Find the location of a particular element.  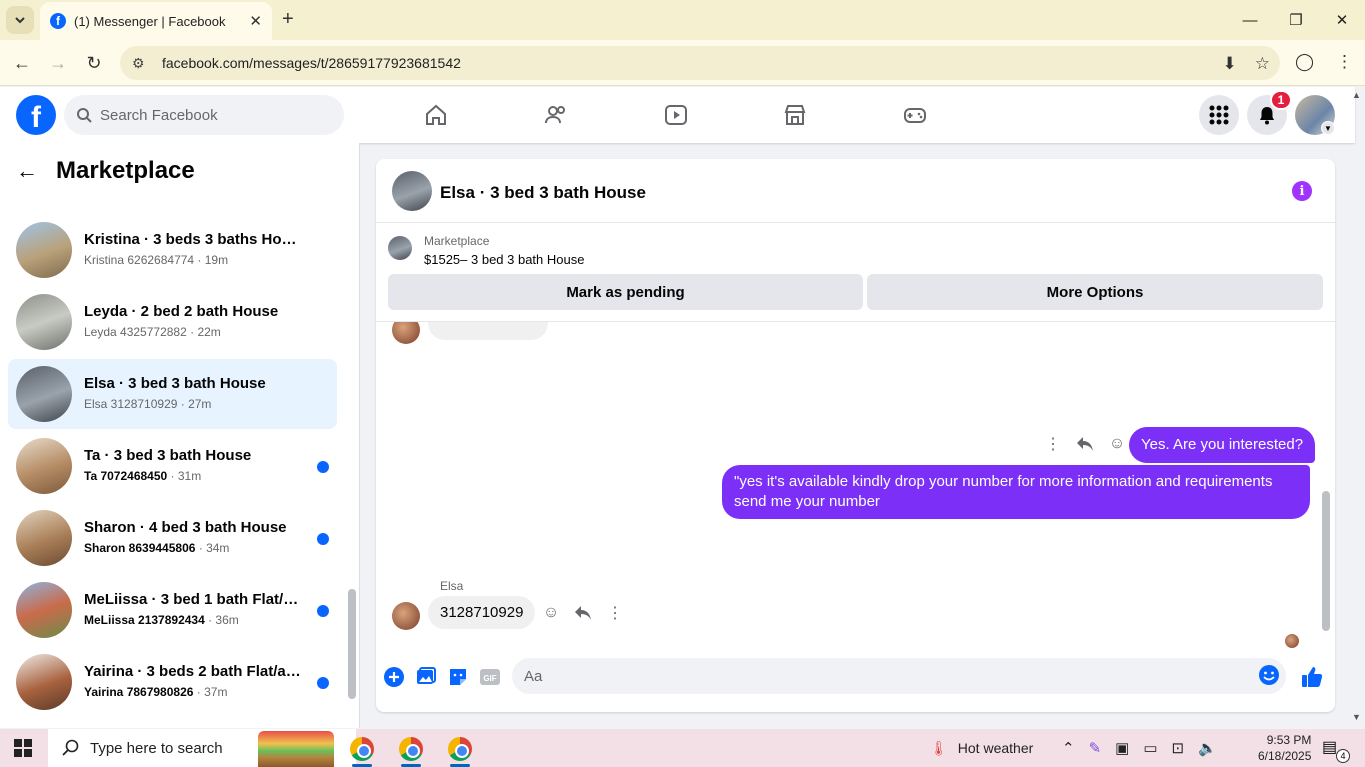

windows-logo-icon is located at coordinates (23, 748).